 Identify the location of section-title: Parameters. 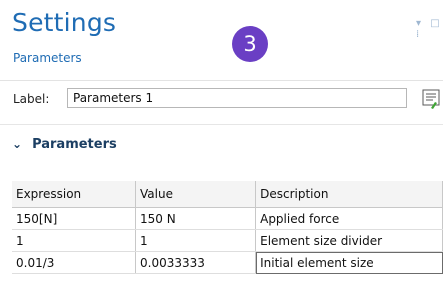
(74, 144).